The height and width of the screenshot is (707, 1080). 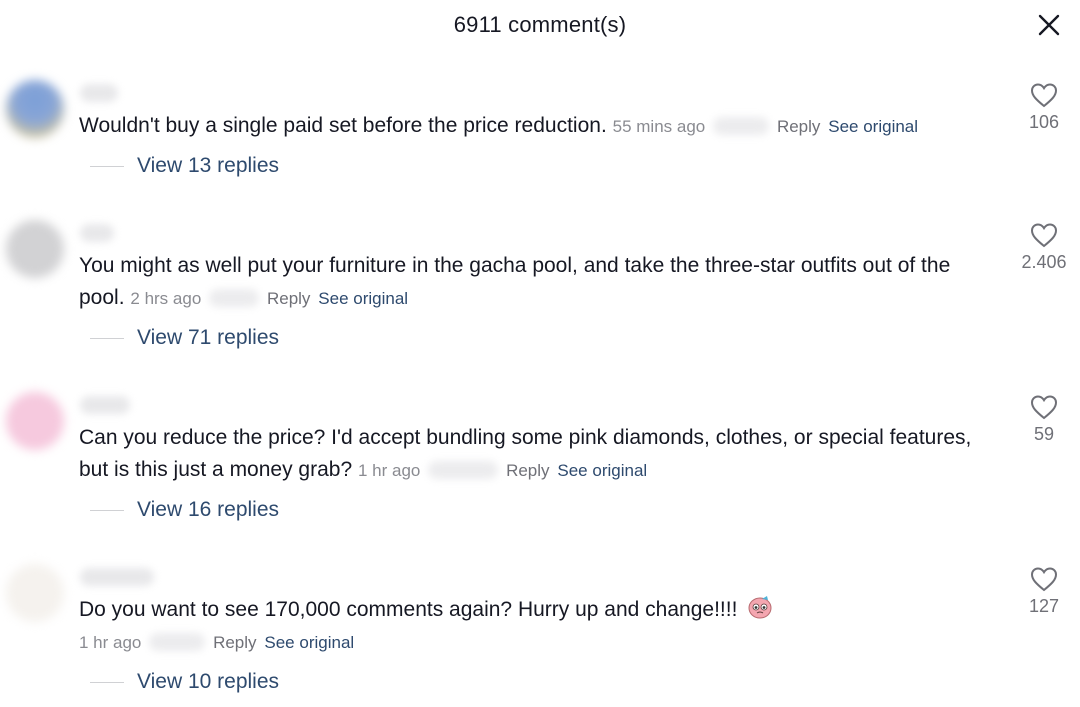 I want to click on like-button: 59, so click(x=1044, y=419).